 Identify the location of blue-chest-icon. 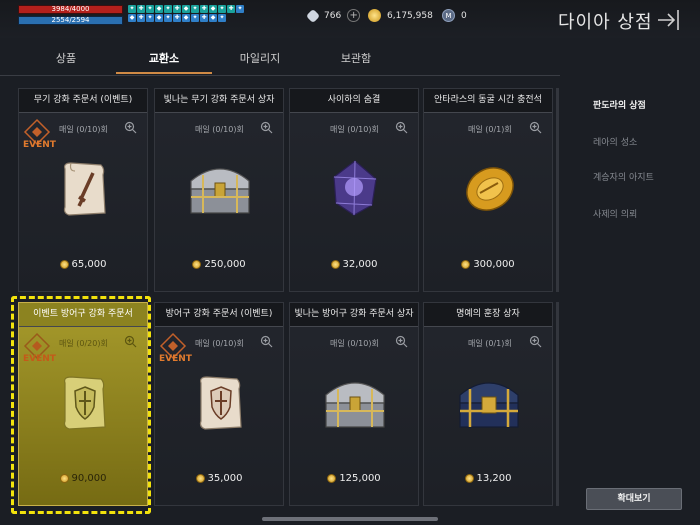
(489, 405).